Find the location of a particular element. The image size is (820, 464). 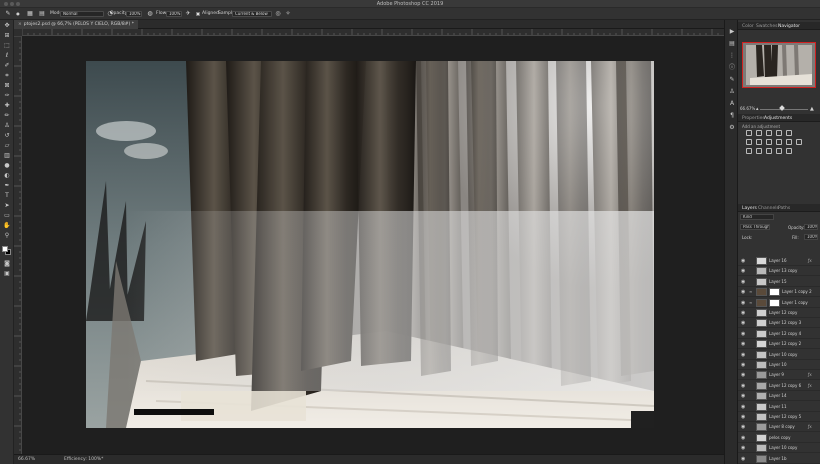

layer-name: Layer 12 copy 6 is located at coordinates (785, 385).